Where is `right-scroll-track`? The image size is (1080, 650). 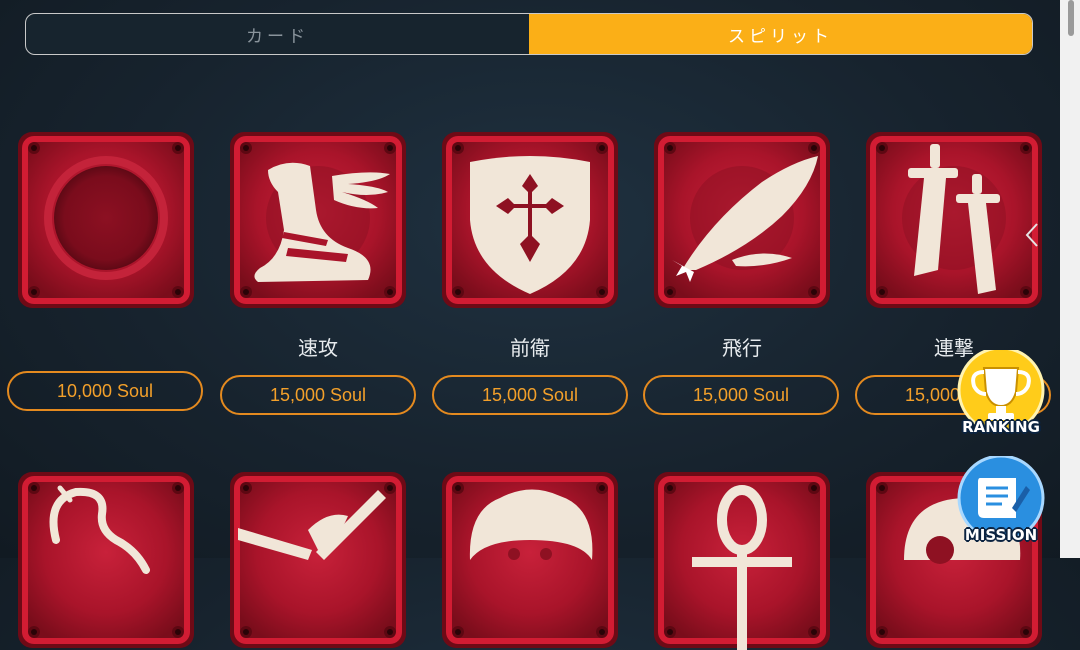 right-scroll-track is located at coordinates (1070, 279).